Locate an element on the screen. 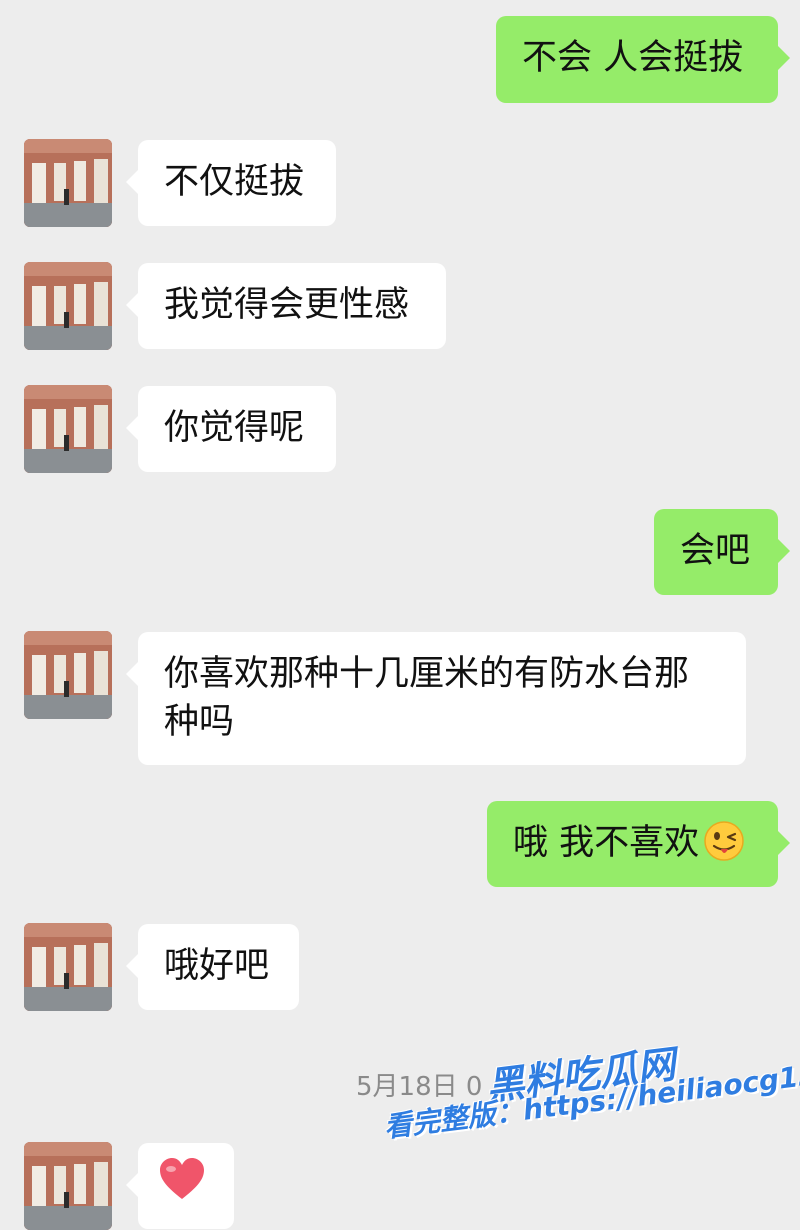 Image resolution: width=800 pixels, height=1230 pixels. message-bubble-incoming: 你喜欢那种十几厘米的有防水台那种吗 is located at coordinates (436, 698).